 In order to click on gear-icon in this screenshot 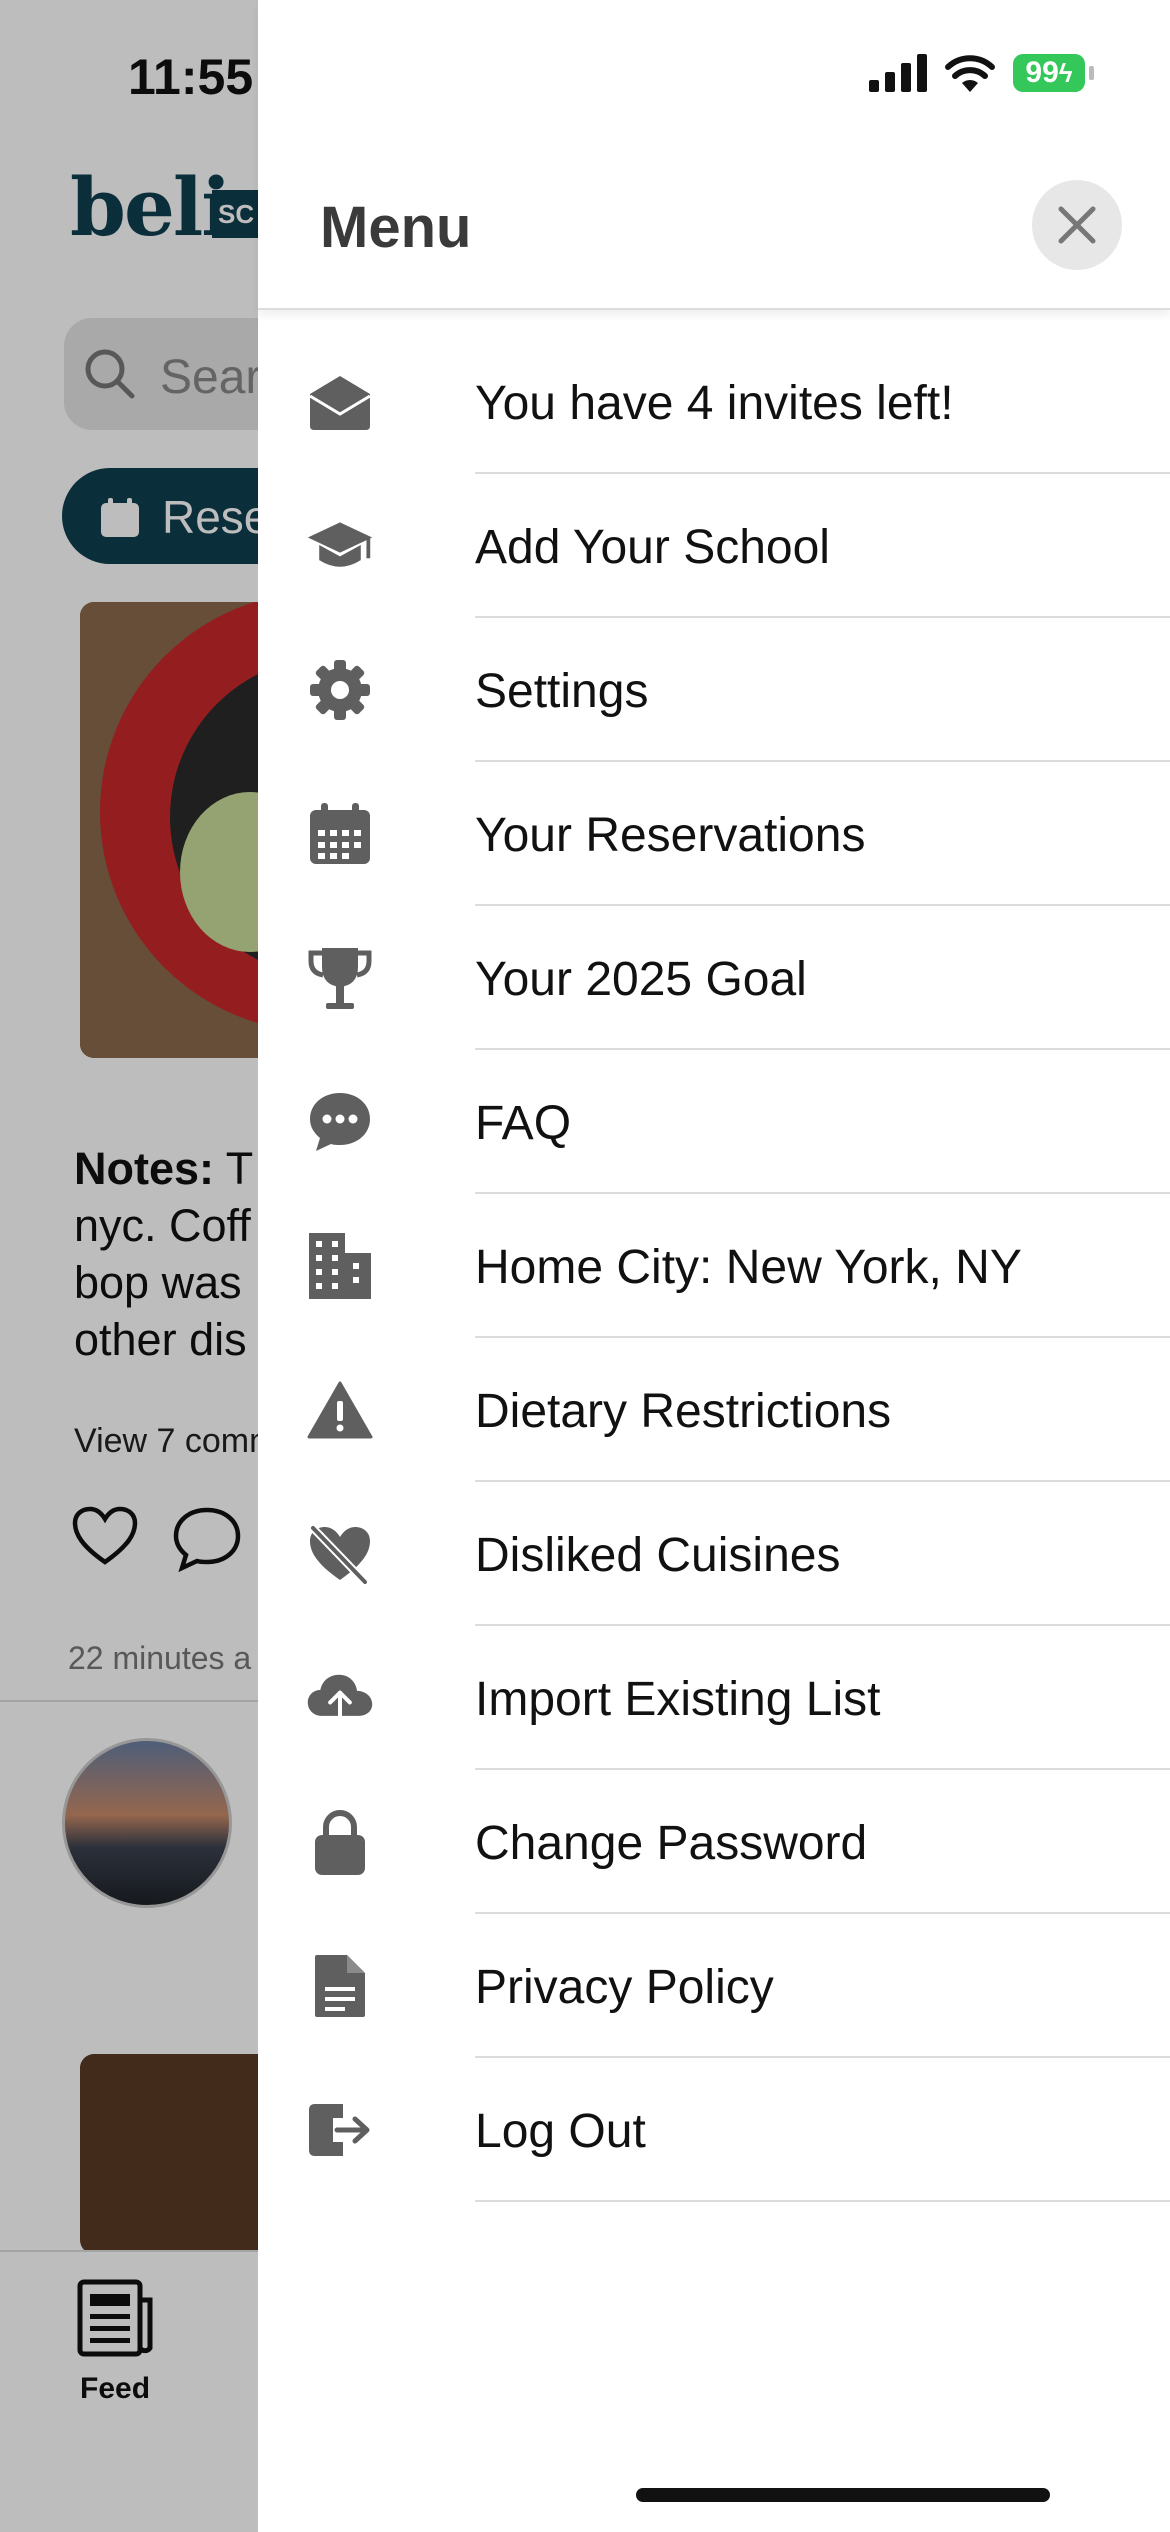, I will do `click(340, 690)`.